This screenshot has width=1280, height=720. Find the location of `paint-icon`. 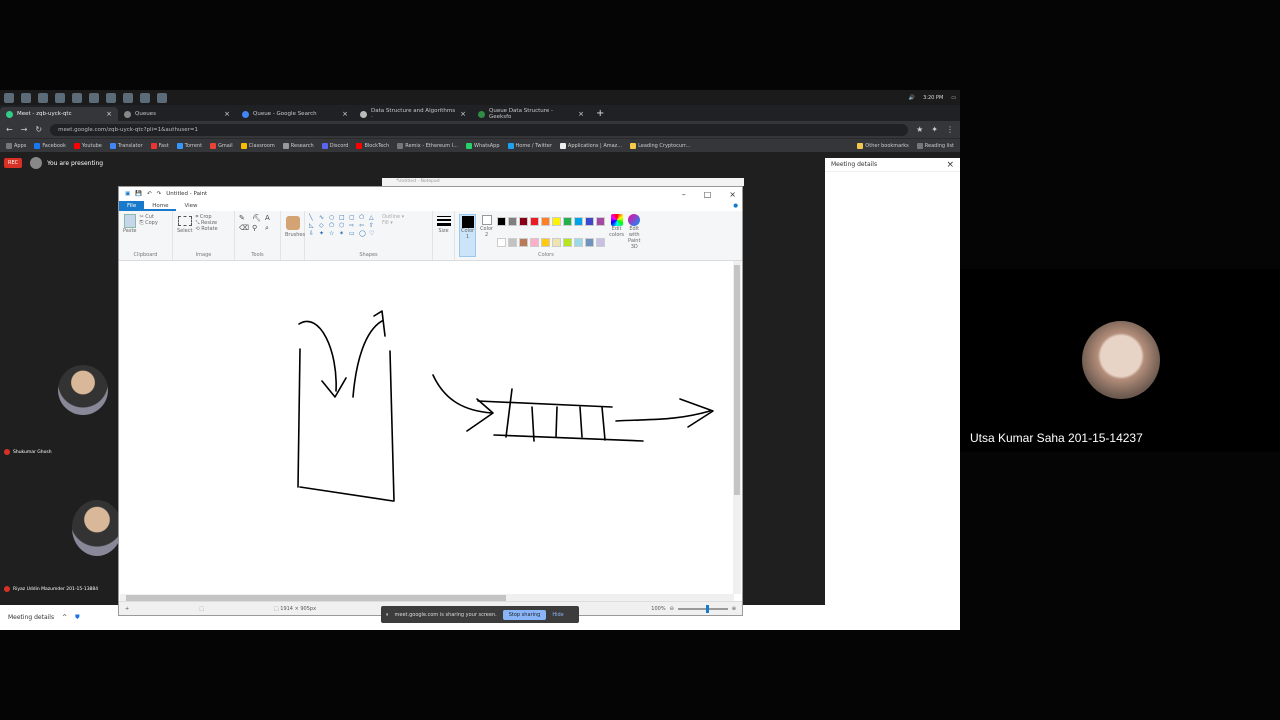

paint-icon is located at coordinates (162, 97).